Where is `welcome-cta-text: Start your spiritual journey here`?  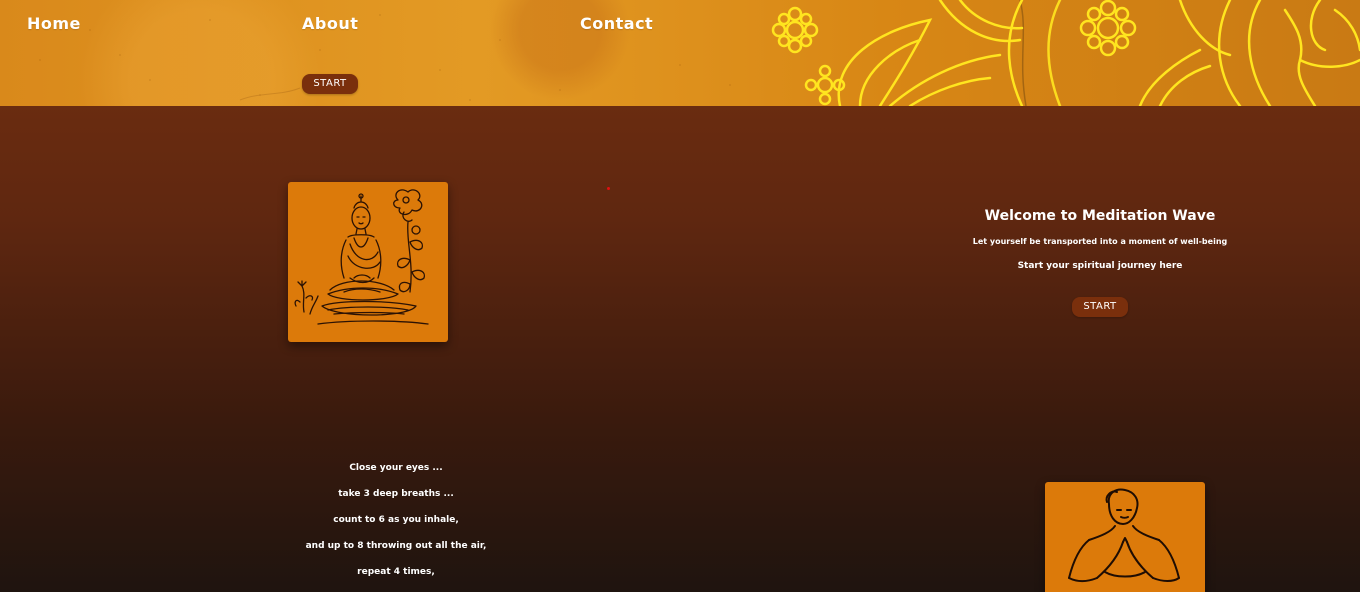 welcome-cta-text: Start your spiritual journey here is located at coordinates (1100, 266).